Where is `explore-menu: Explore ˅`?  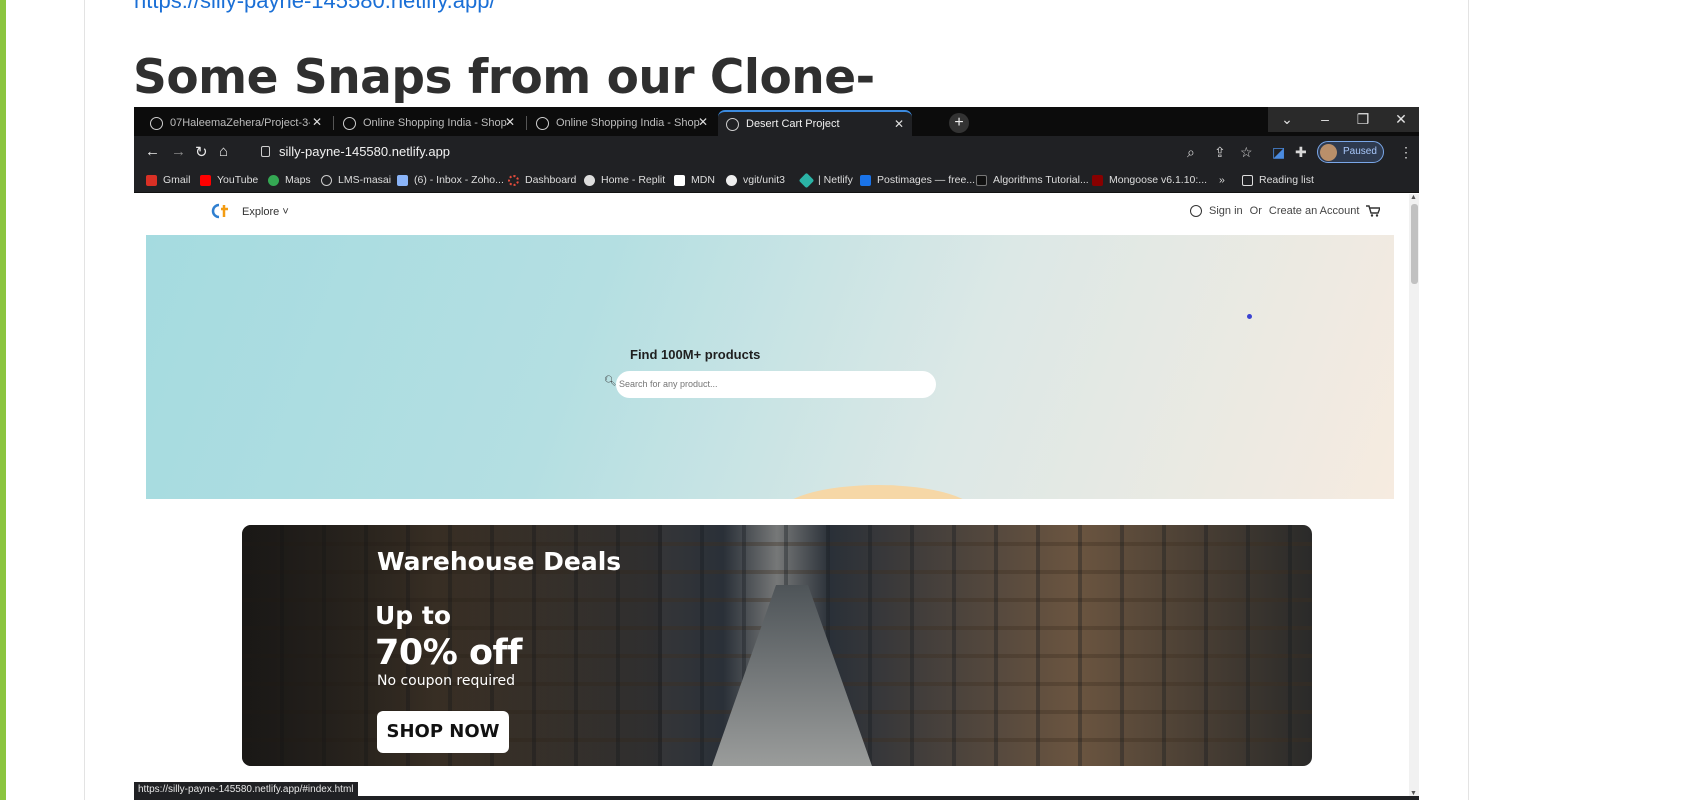
explore-menu: Explore ˅ is located at coordinates (265, 212).